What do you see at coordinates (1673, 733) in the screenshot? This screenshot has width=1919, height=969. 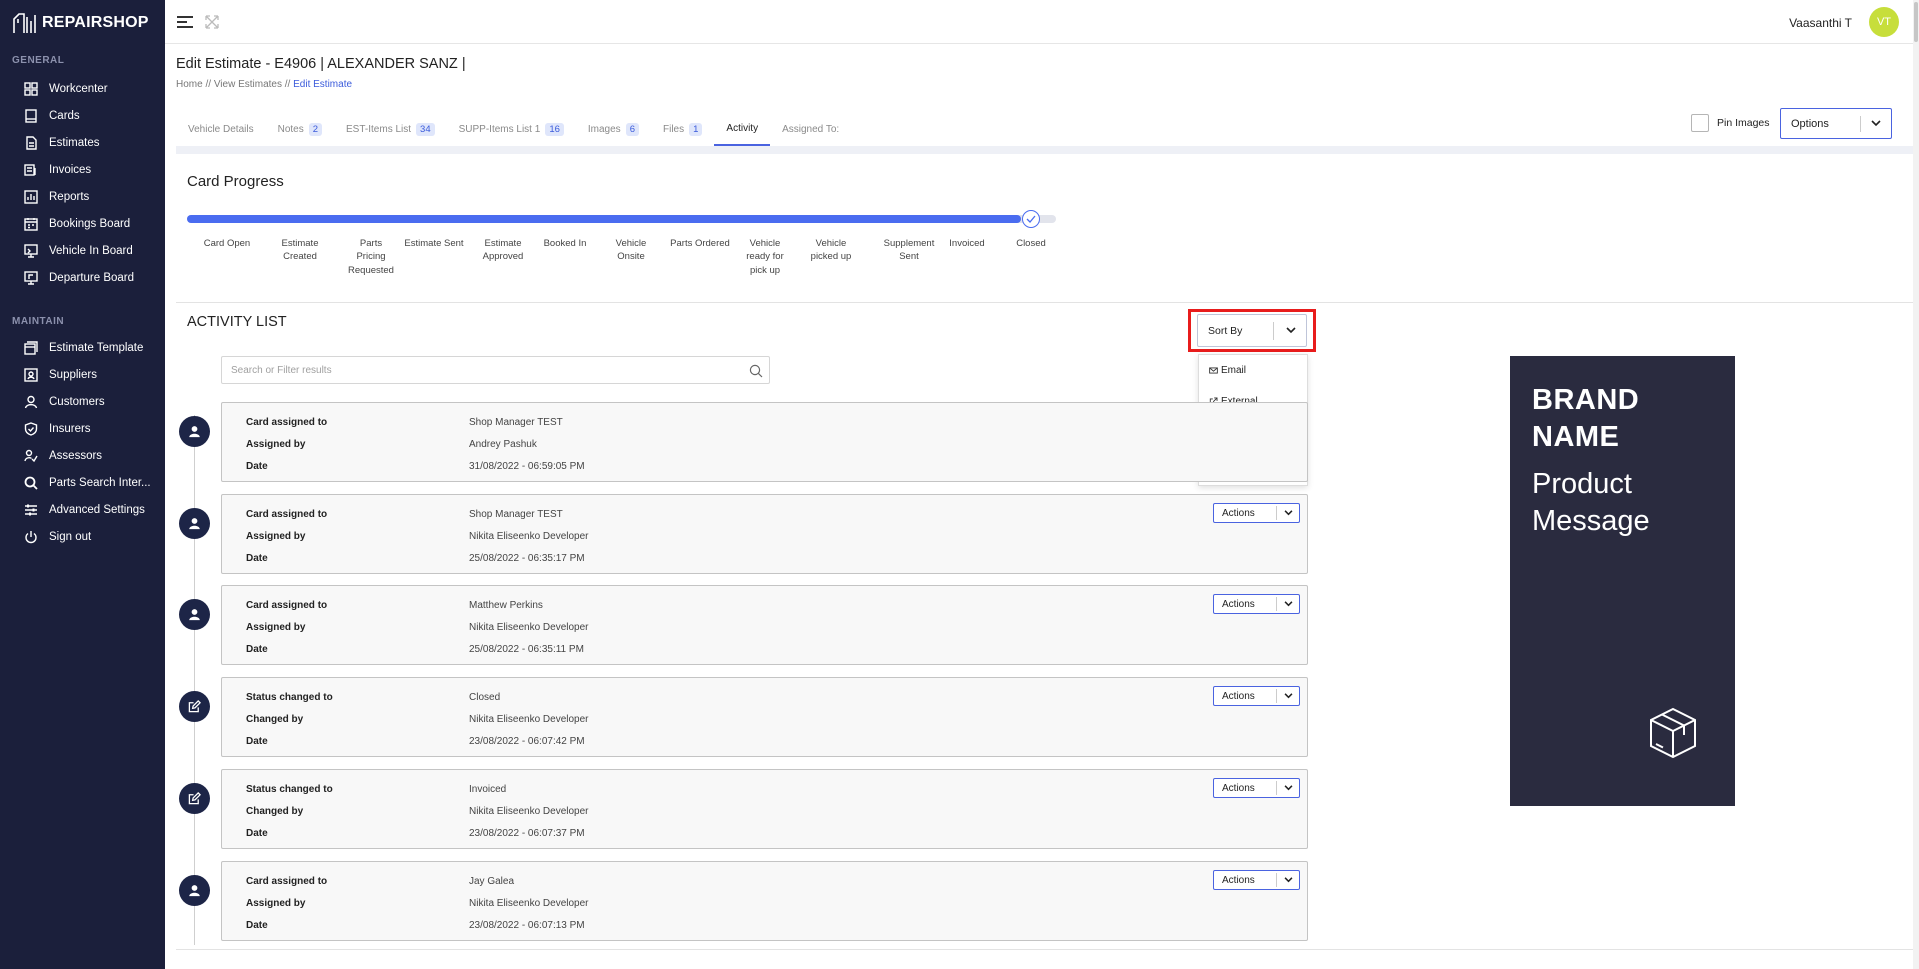 I see `package-icon` at bounding box center [1673, 733].